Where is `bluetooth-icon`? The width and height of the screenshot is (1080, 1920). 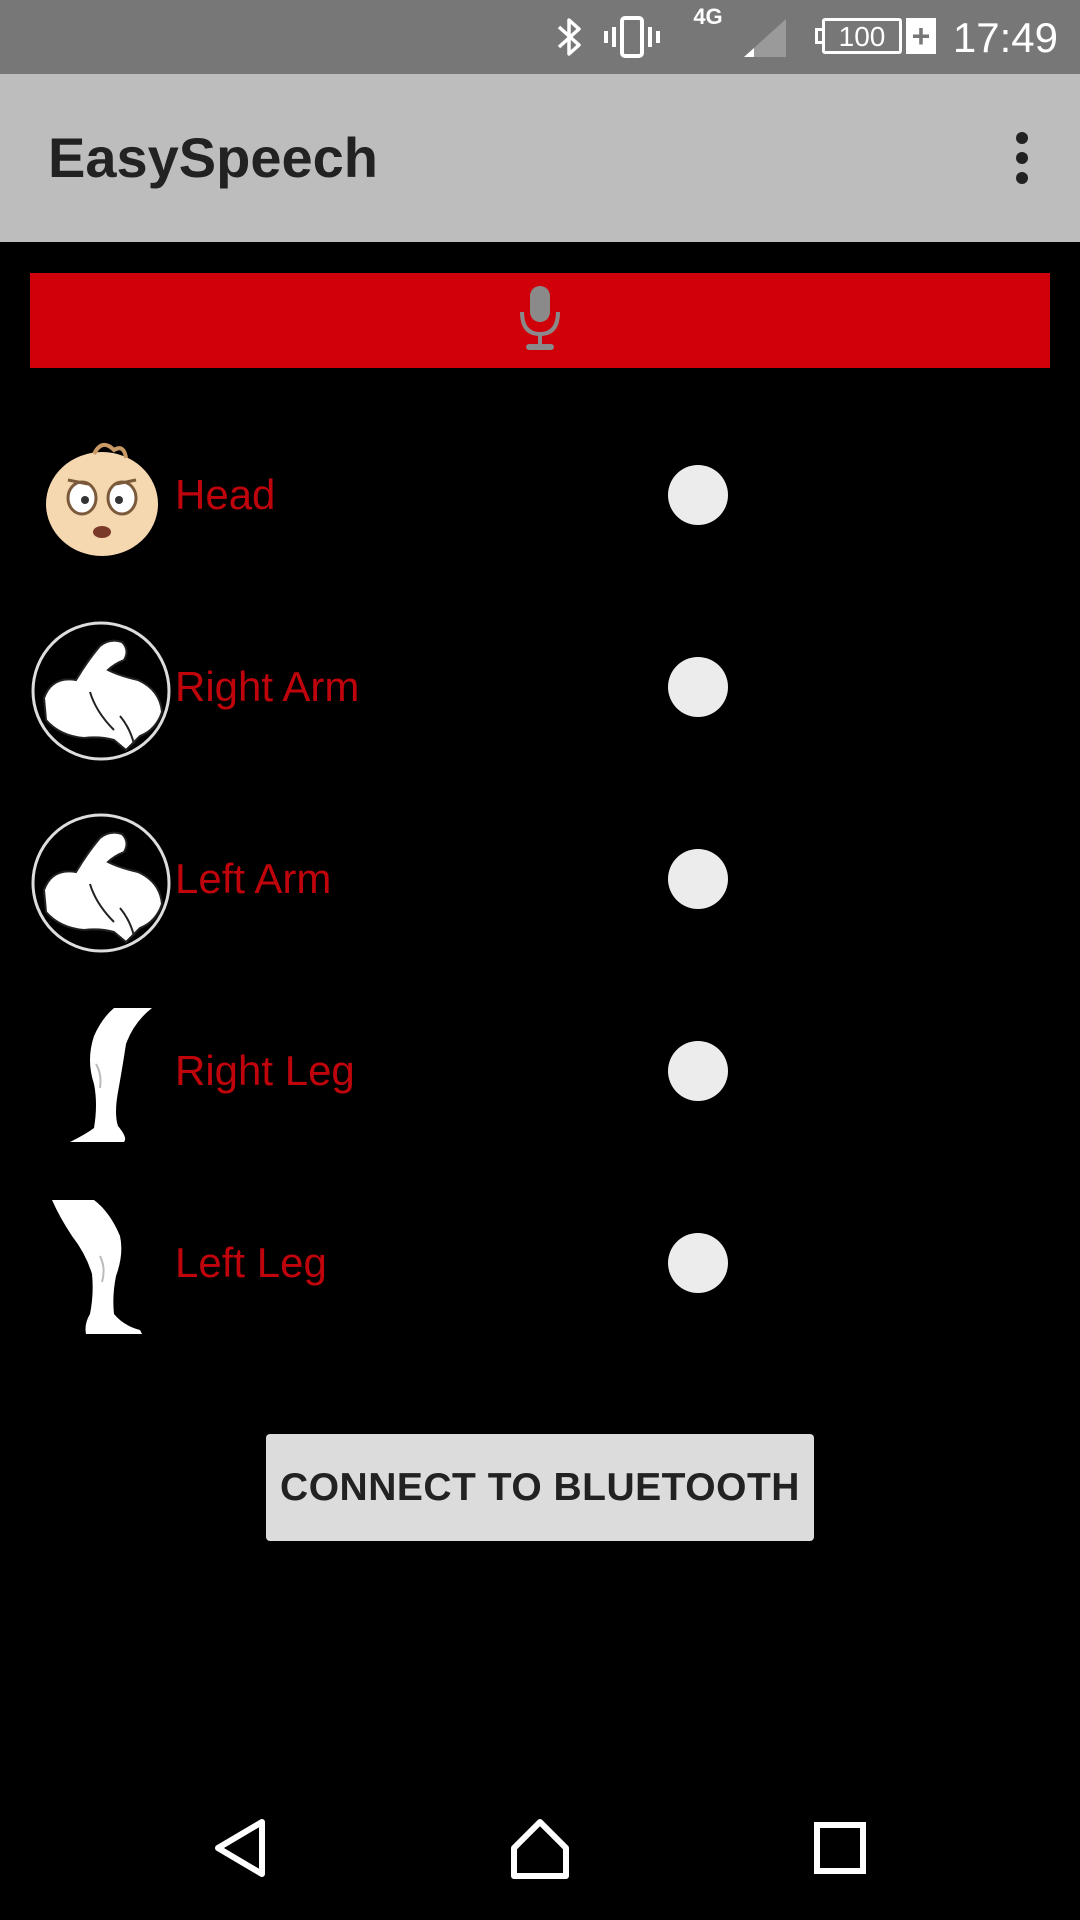
bluetooth-icon is located at coordinates (570, 37).